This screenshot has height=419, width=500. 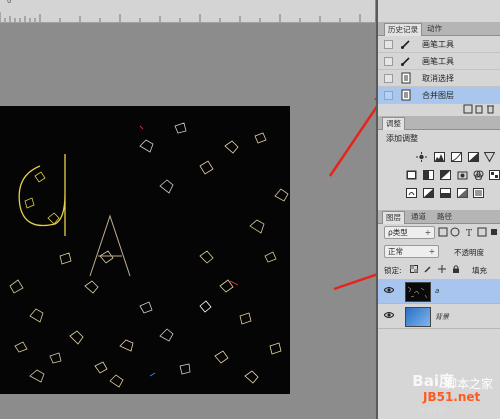 I want to click on layer-filter-icons: T, so click(x=467, y=232).